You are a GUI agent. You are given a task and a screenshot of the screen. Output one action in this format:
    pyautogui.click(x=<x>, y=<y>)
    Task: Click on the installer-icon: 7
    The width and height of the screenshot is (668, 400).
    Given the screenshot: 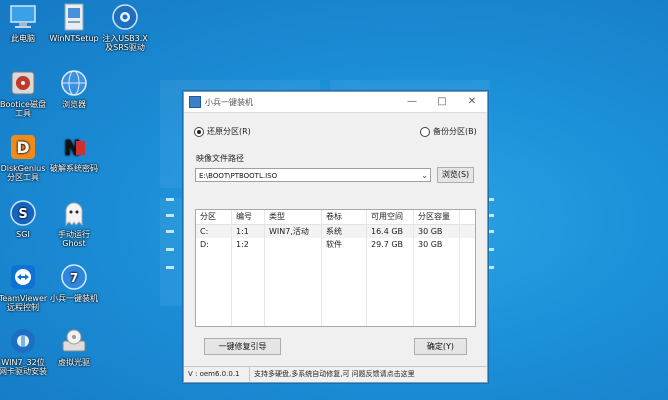 What is the action you would take?
    pyautogui.click(x=74, y=277)
    